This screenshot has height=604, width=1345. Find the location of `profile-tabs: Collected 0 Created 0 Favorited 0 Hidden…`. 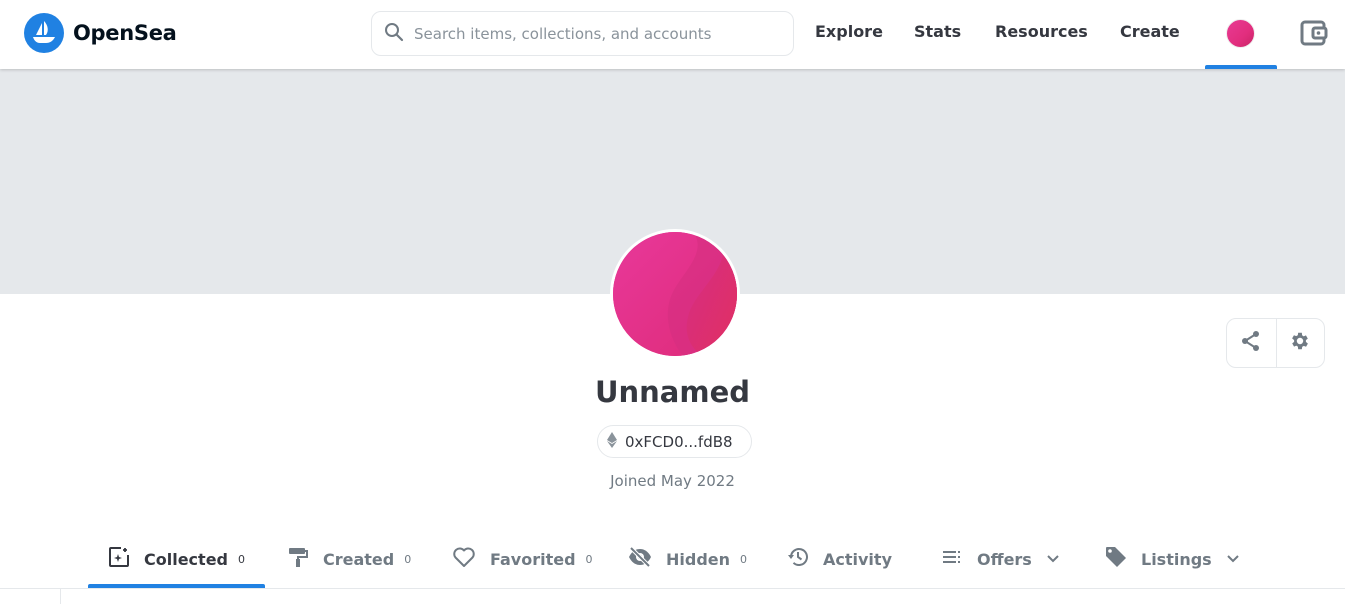

profile-tabs: Collected 0 Created 0 Favorited 0 Hidden… is located at coordinates (672, 559).